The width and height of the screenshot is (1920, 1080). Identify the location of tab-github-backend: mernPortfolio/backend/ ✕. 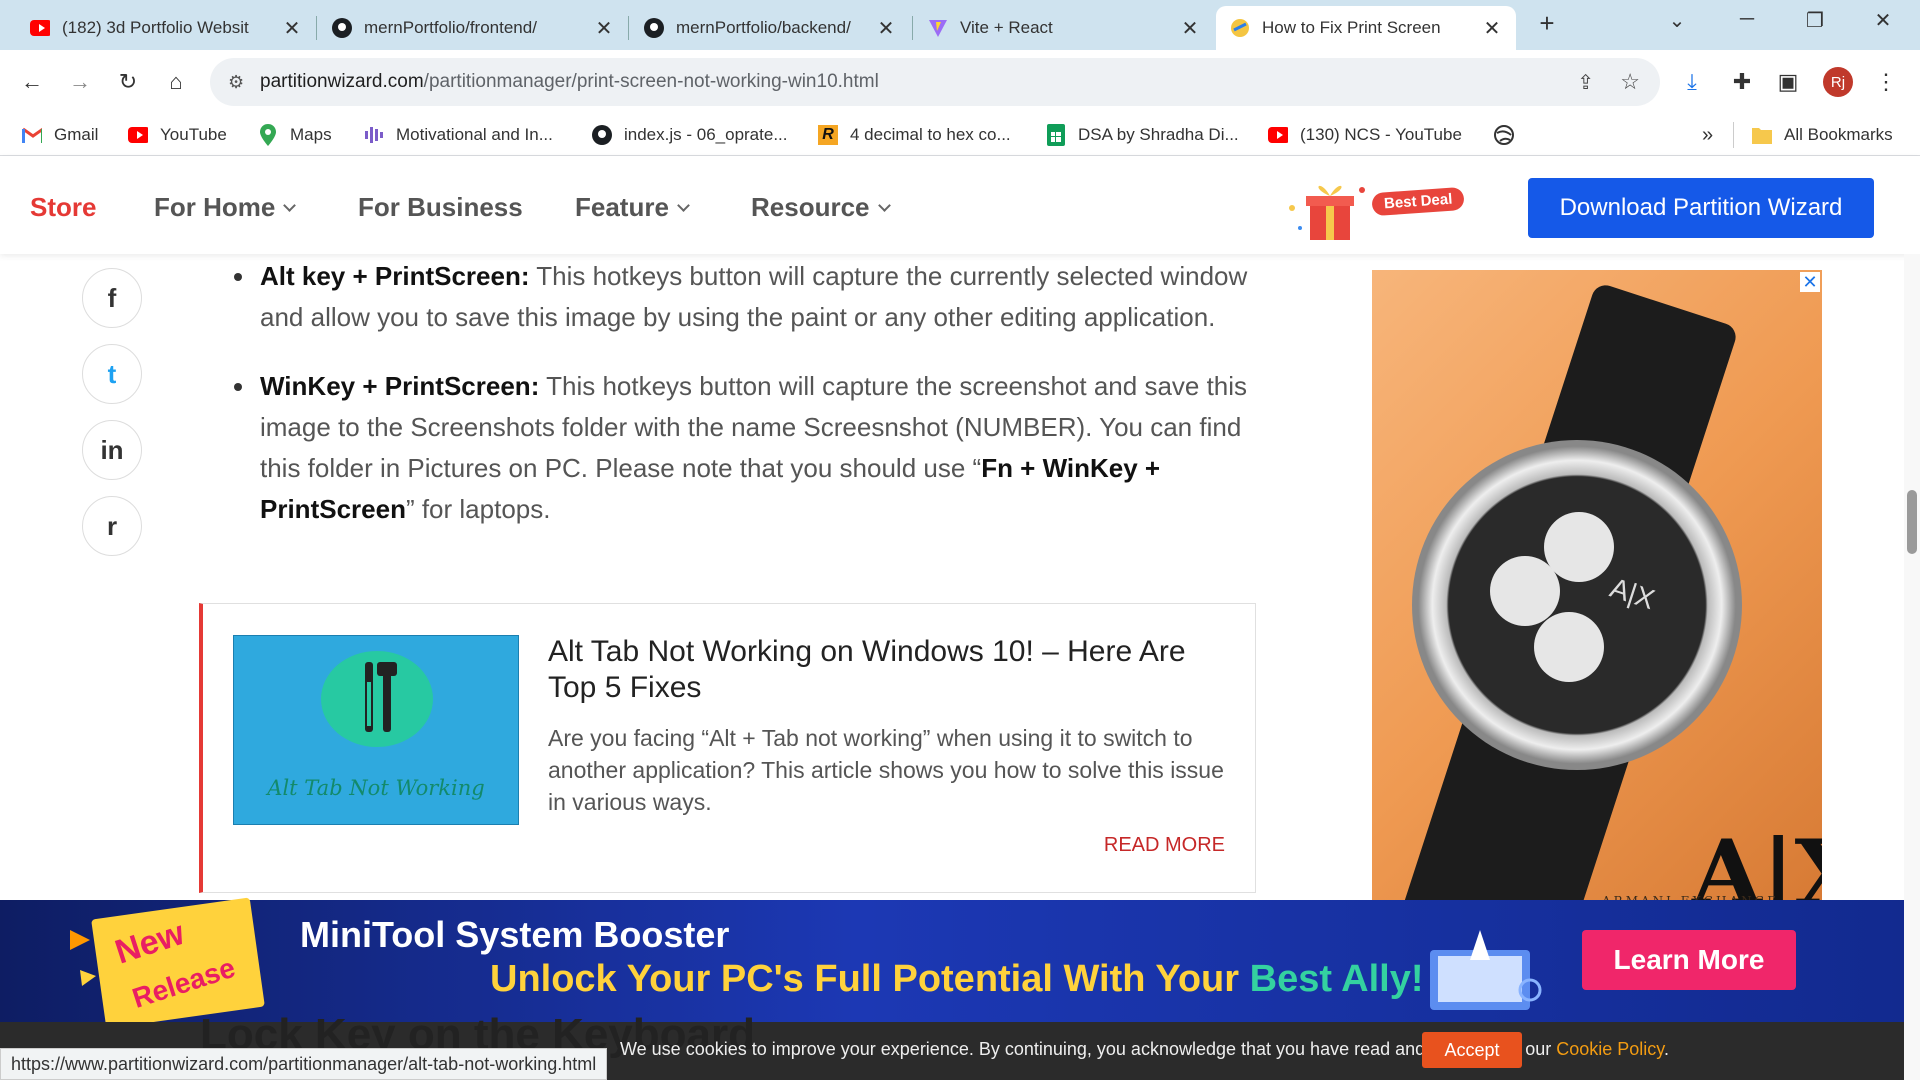
(770, 28).